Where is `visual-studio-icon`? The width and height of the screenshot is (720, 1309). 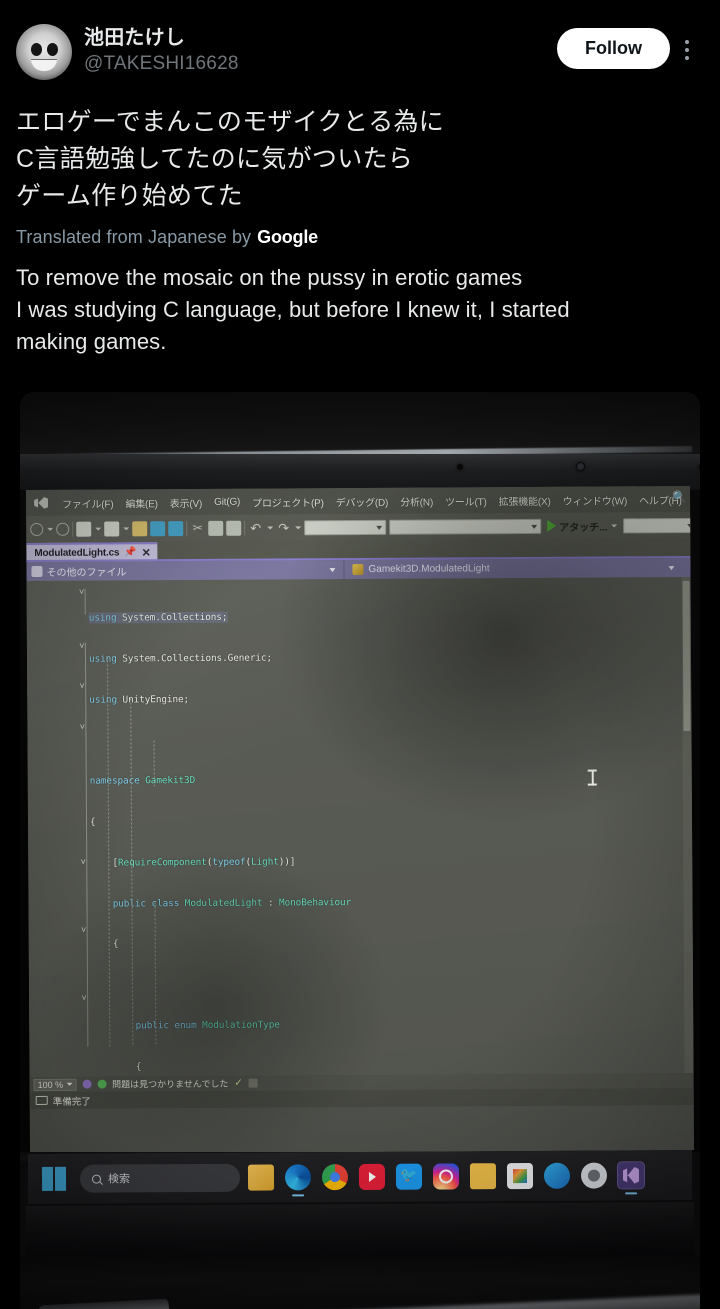
visual-studio-icon is located at coordinates (631, 1175).